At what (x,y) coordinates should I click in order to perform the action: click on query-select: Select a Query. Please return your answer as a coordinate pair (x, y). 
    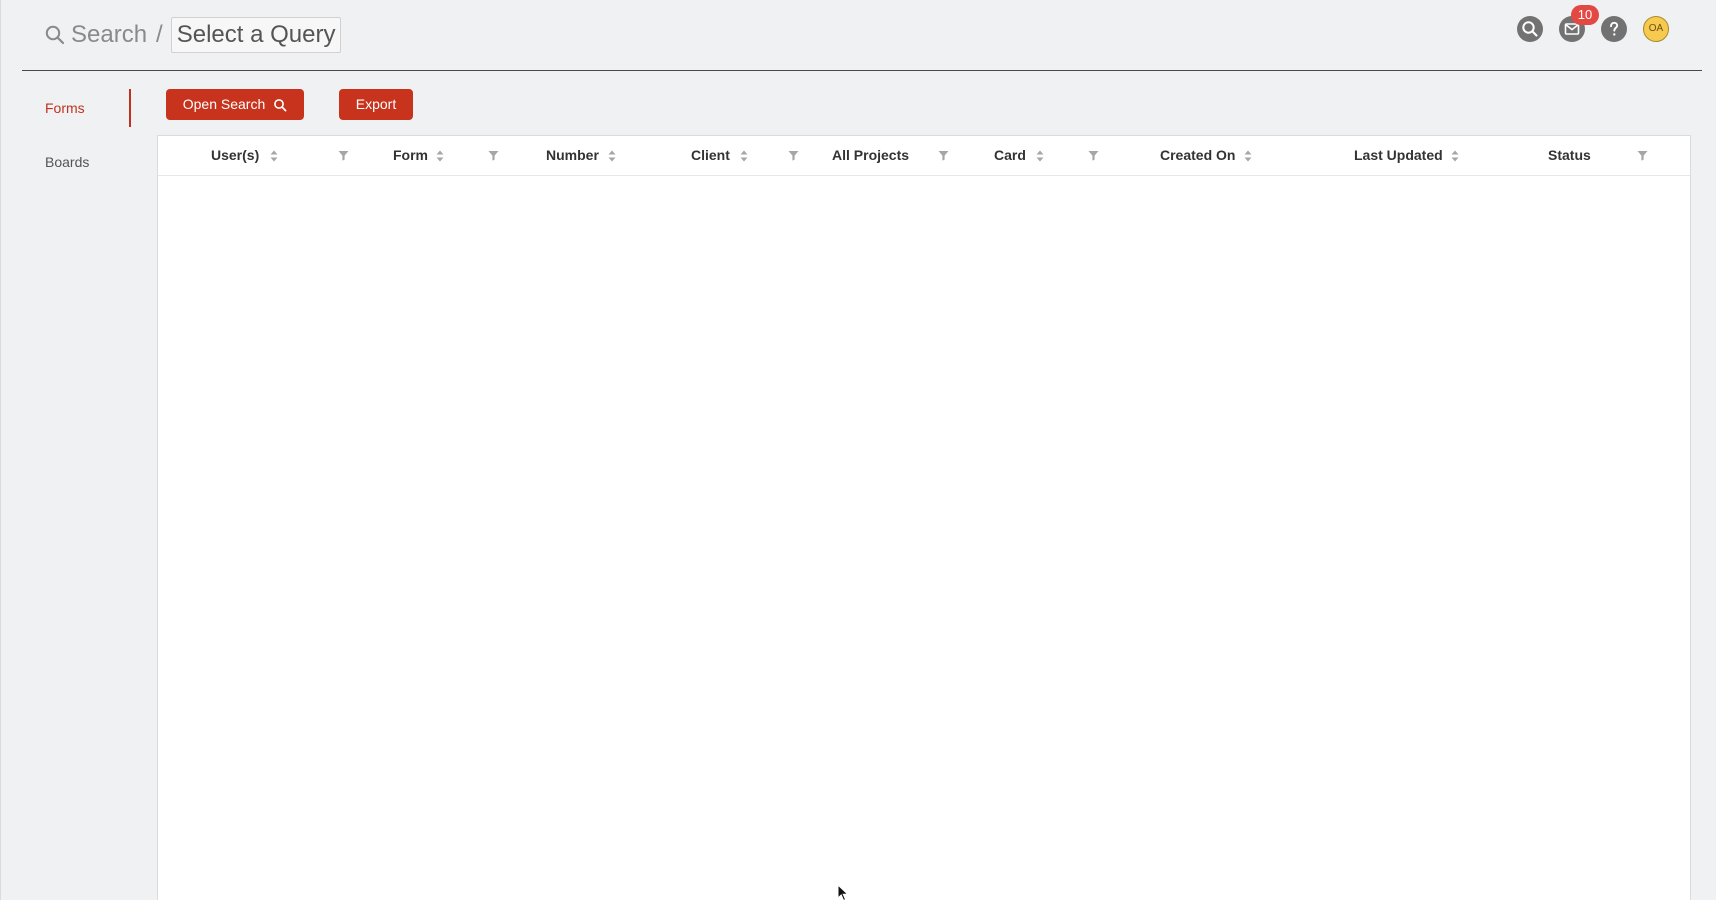
    Looking at the image, I should click on (256, 35).